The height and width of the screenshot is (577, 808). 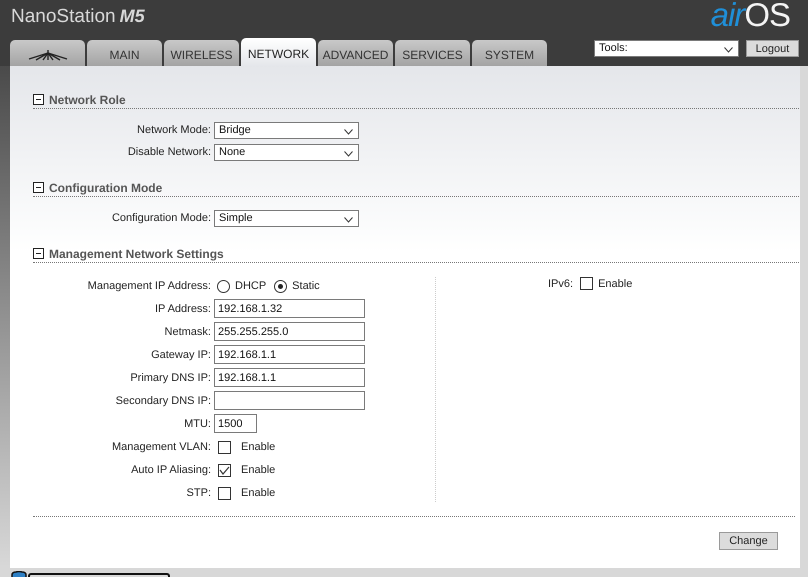 What do you see at coordinates (509, 53) in the screenshot?
I see `nav-tab: SYSTEM` at bounding box center [509, 53].